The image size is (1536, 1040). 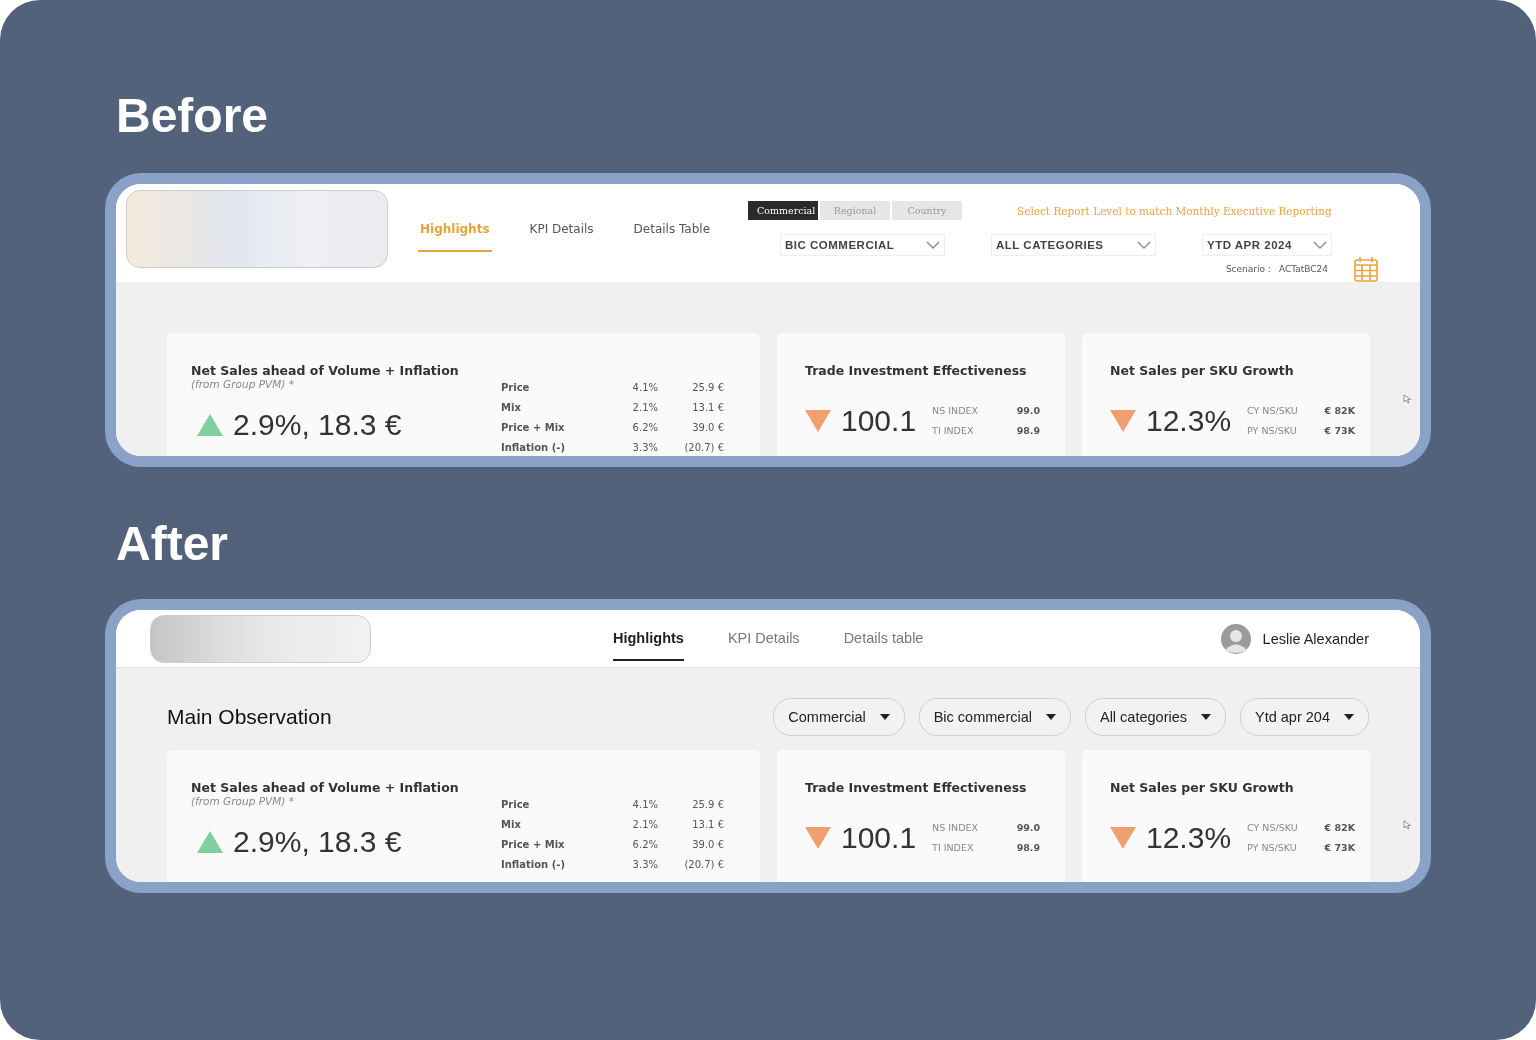 I want to click on filter-dropdown: Commercial, so click(x=839, y=717).